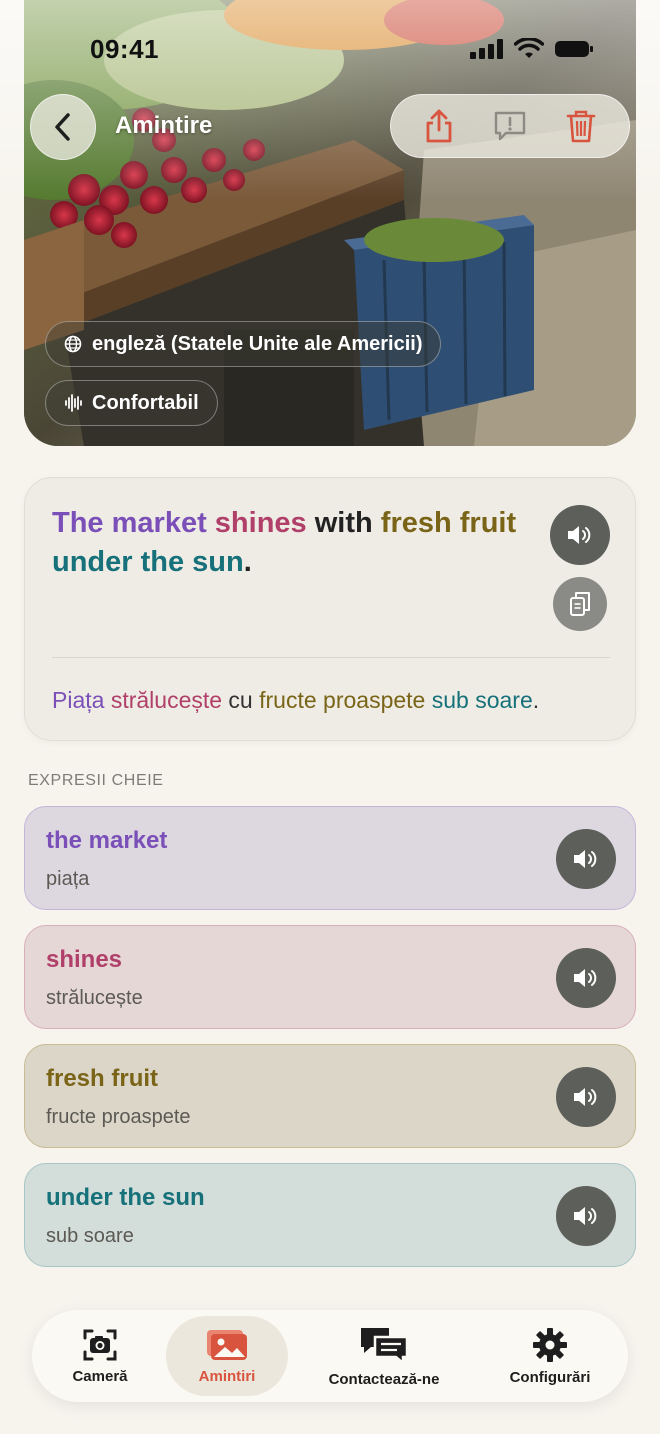  I want to click on phrase-romanian: sub soare, so click(90, 1236).